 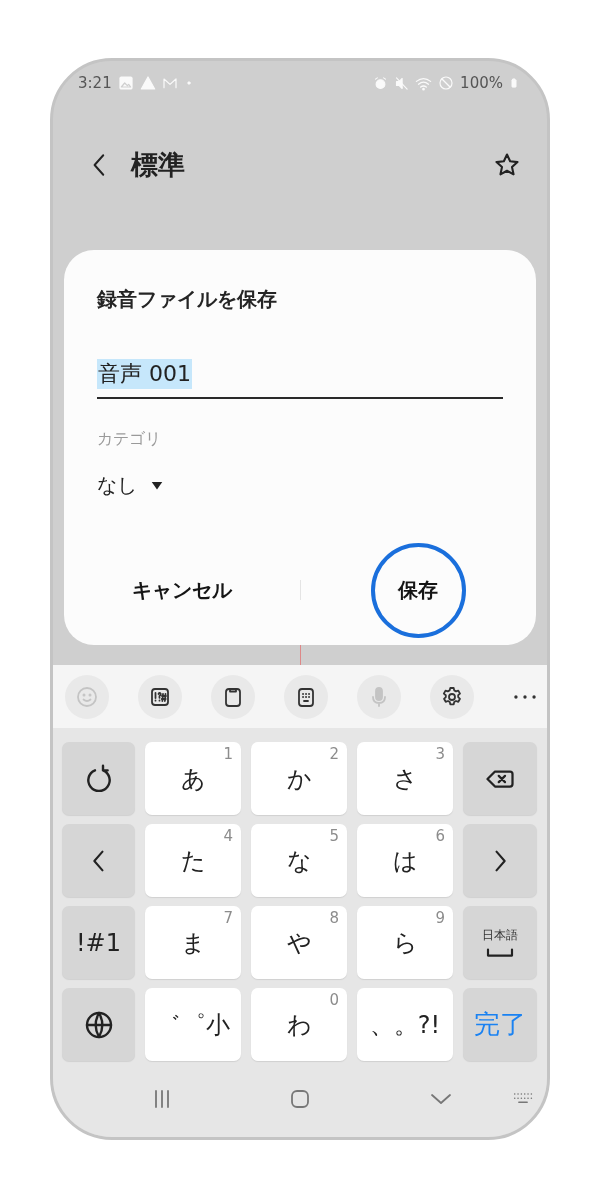 What do you see at coordinates (98, 778) in the screenshot?
I see `undo-key` at bounding box center [98, 778].